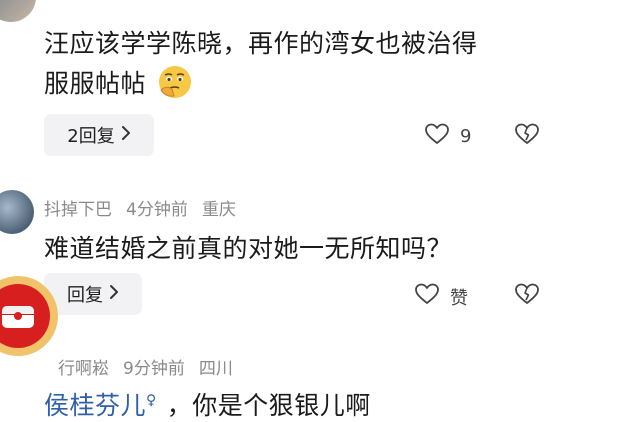 This screenshot has height=422, width=640. What do you see at coordinates (157, 210) in the screenshot?
I see `comment-2-time: 4分钟前` at bounding box center [157, 210].